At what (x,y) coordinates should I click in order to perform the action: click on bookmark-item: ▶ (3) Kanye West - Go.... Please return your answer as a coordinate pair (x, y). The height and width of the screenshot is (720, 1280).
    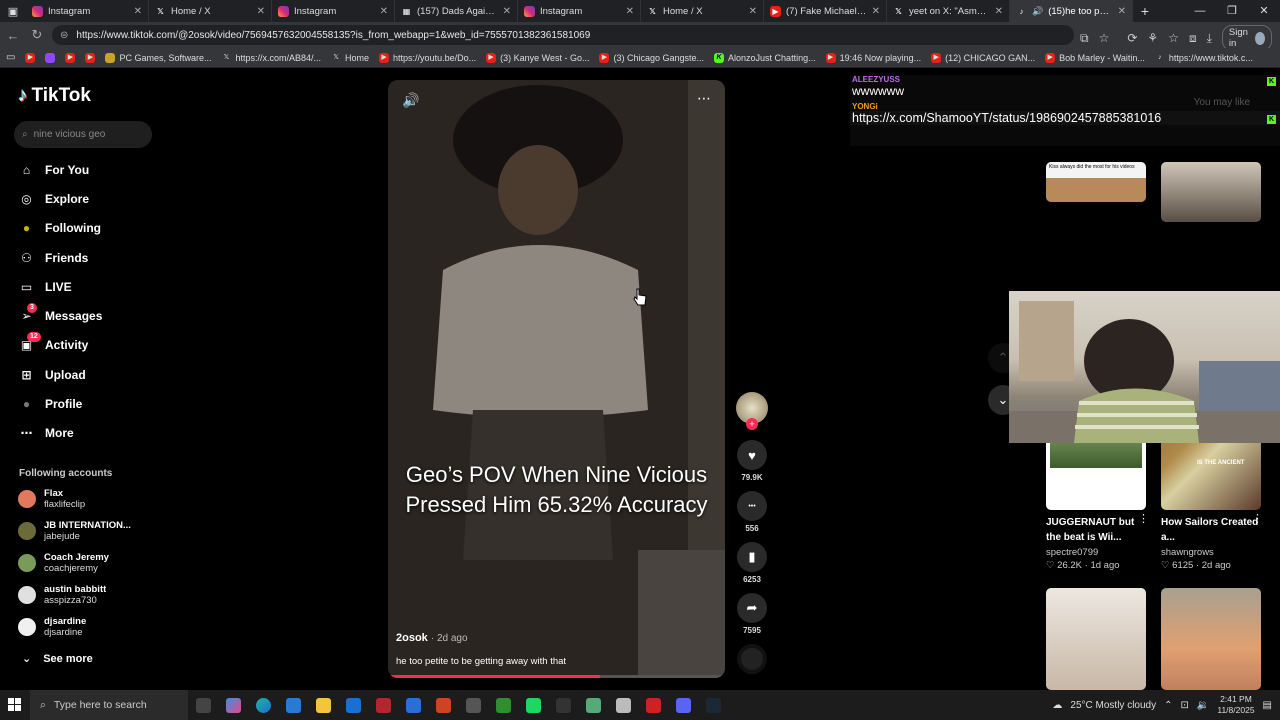
    Looking at the image, I should click on (537, 57).